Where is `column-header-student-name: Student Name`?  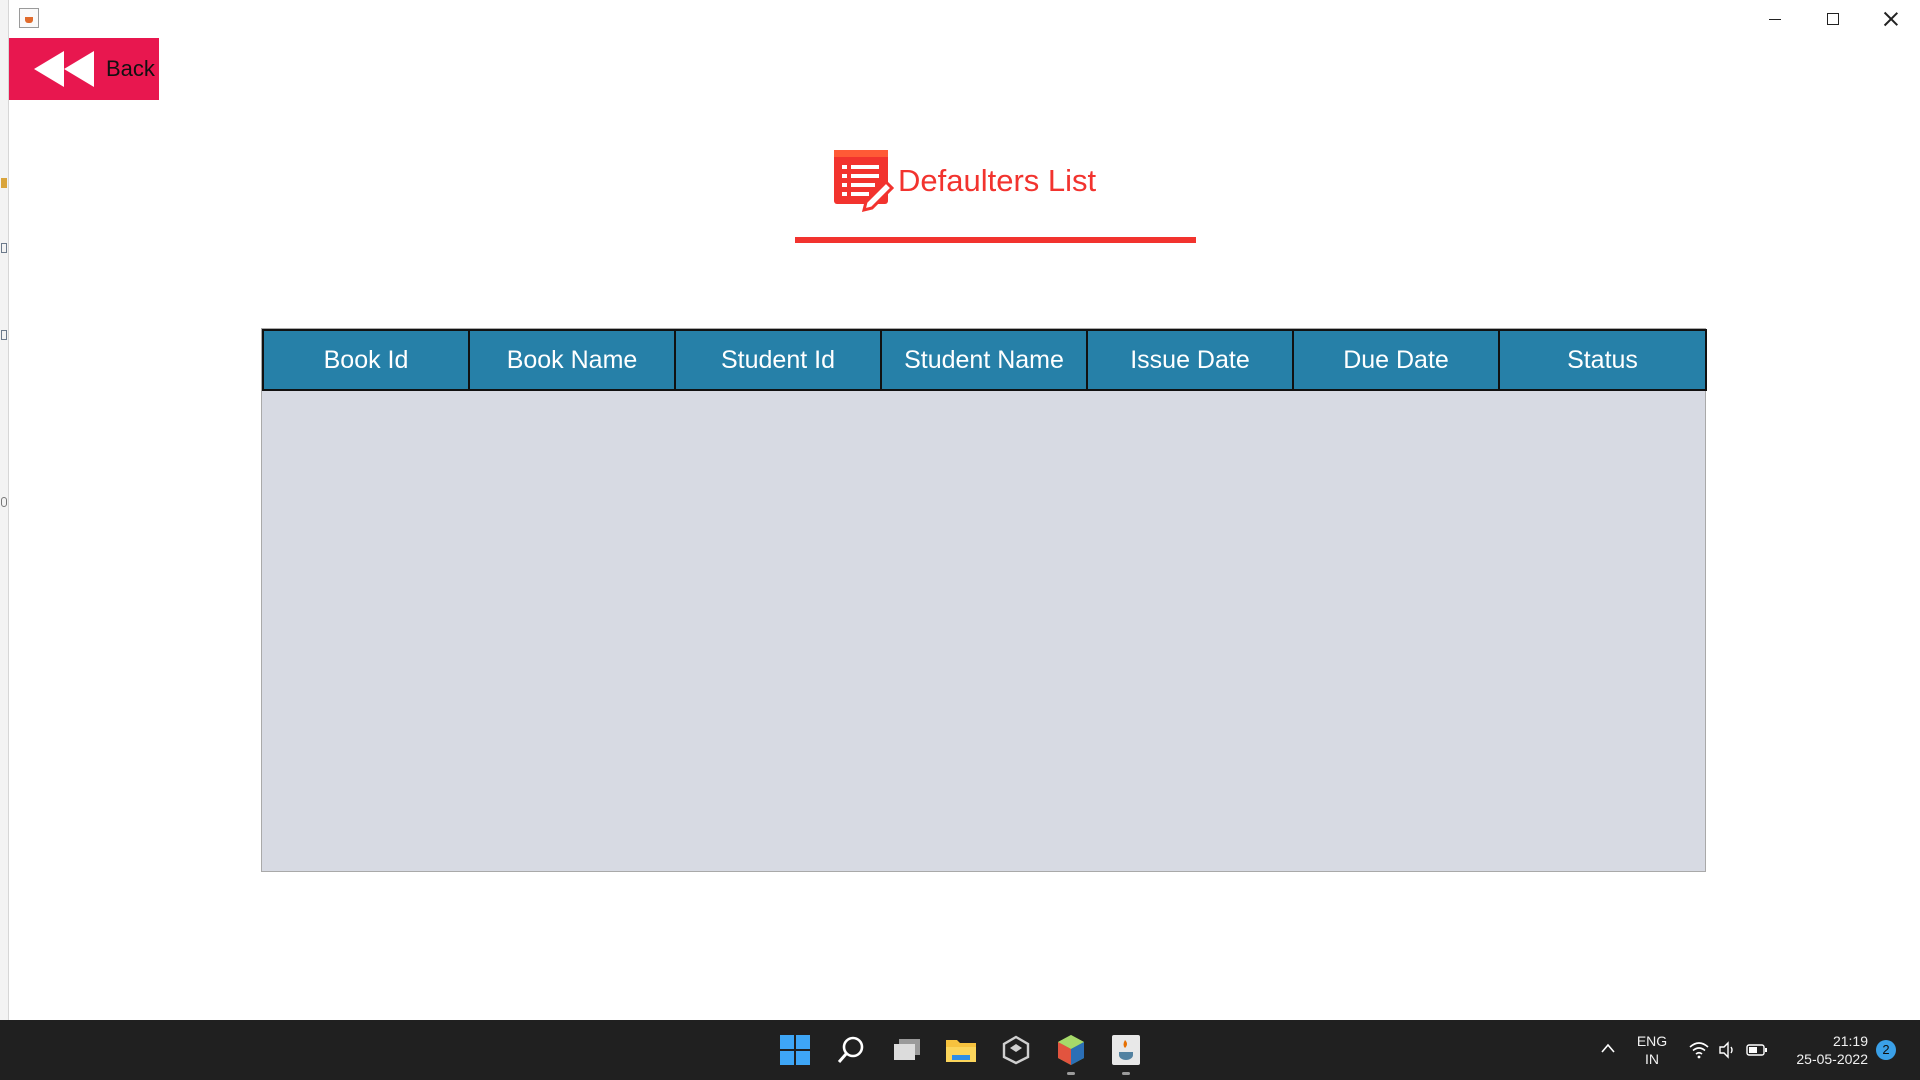
column-header-student-name: Student Name is located at coordinates (984, 360).